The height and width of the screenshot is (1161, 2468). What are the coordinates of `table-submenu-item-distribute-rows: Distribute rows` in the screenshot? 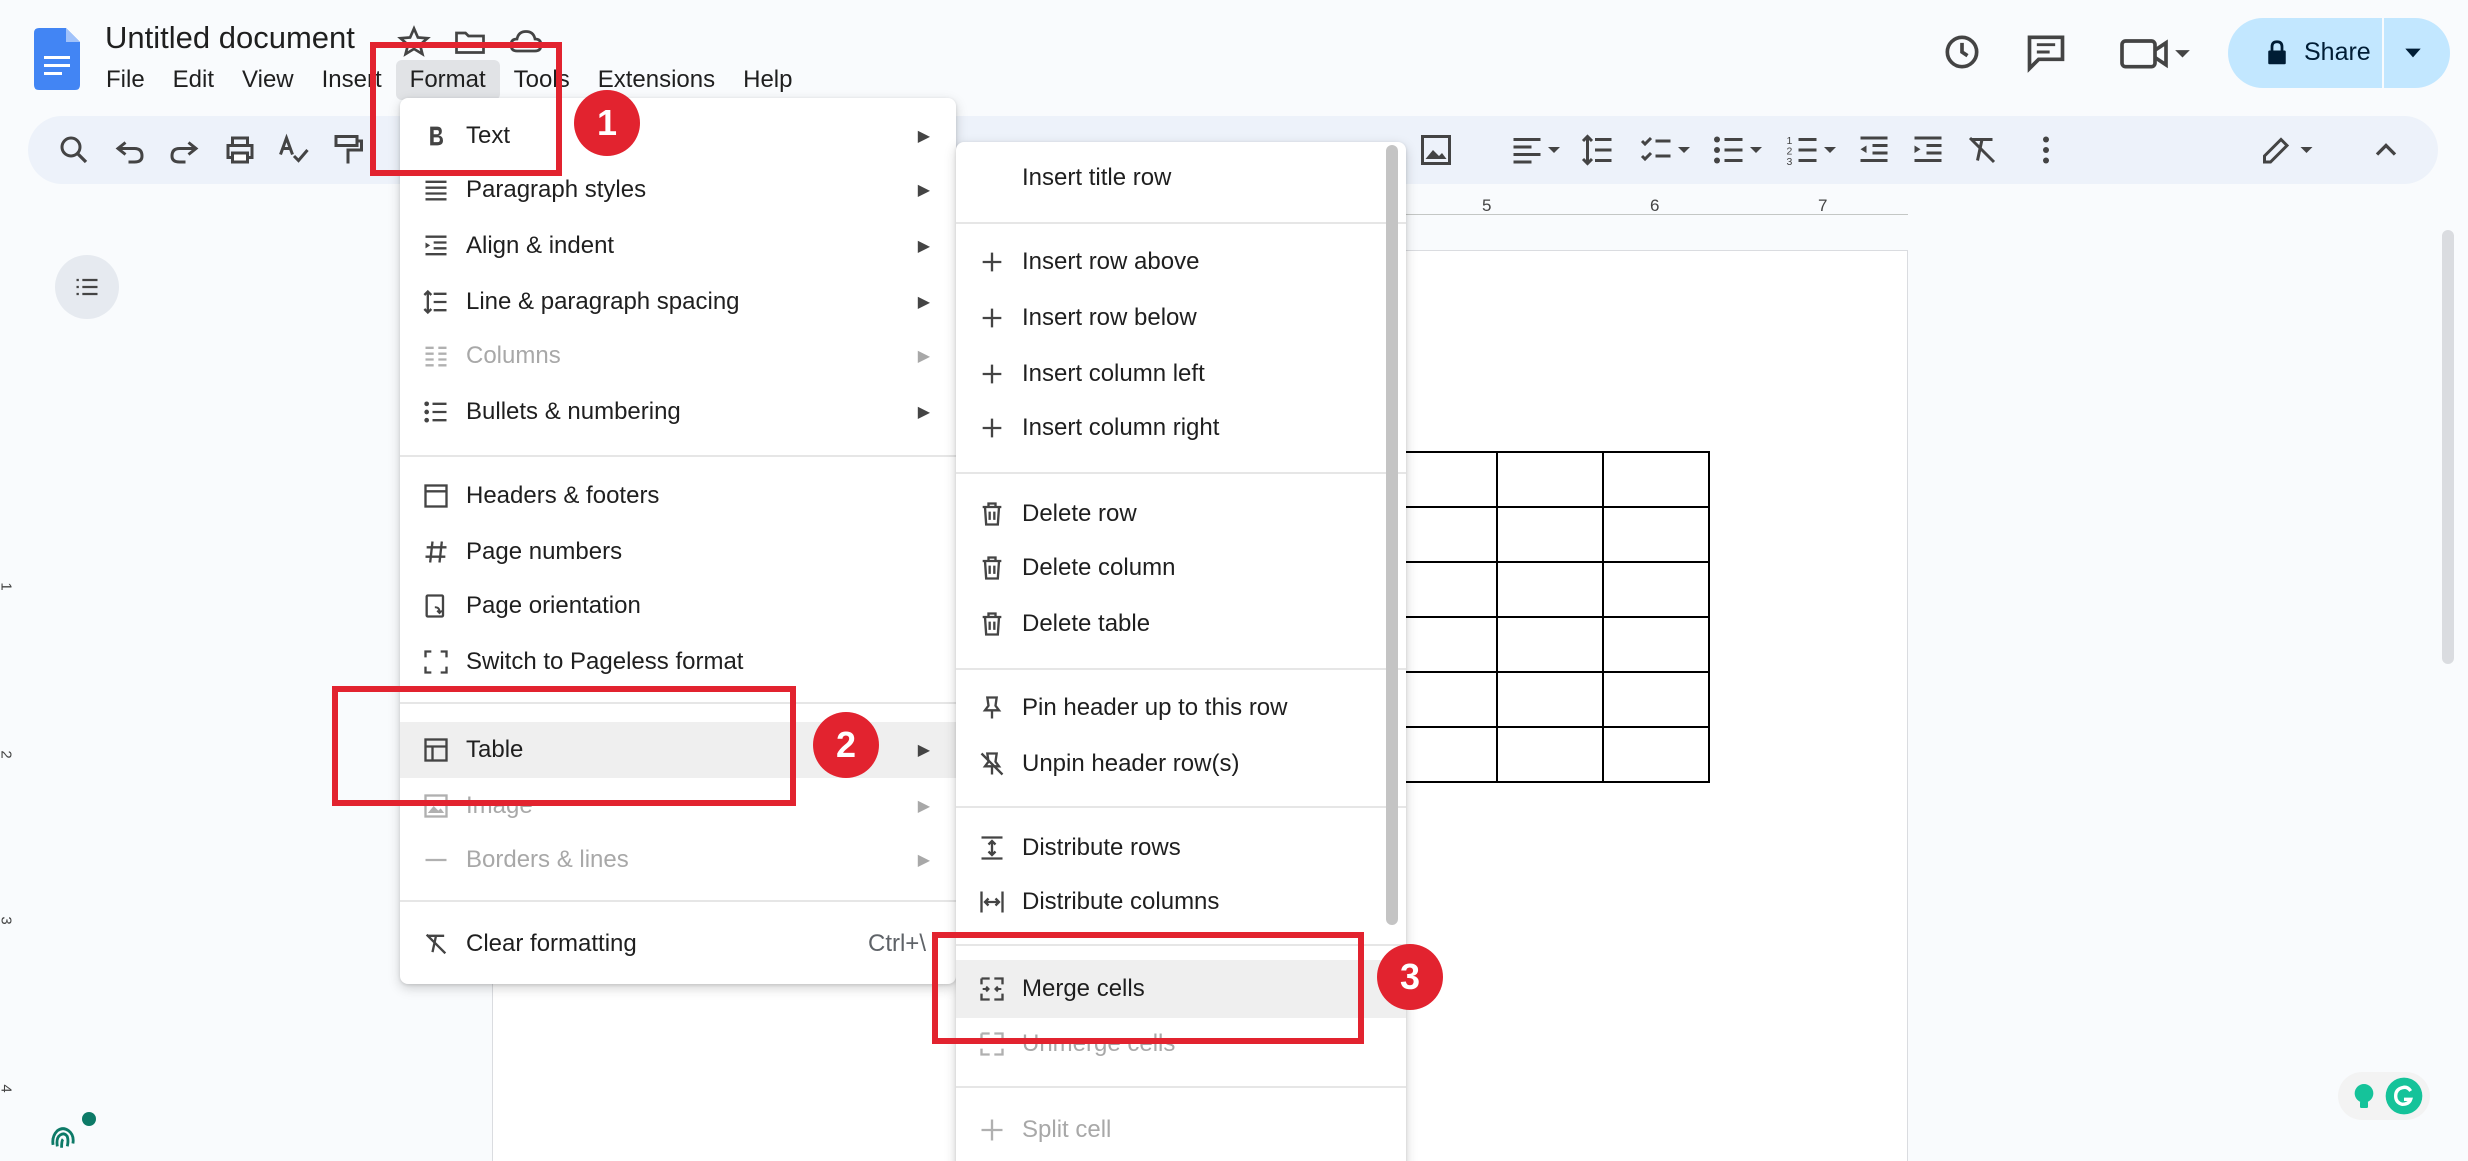 It's located at (1181, 848).